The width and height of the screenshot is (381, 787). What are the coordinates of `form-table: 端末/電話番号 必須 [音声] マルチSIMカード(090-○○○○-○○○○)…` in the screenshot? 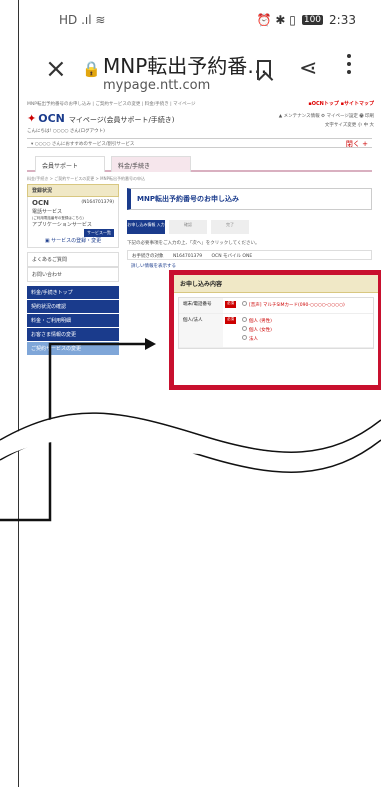 It's located at (276, 323).